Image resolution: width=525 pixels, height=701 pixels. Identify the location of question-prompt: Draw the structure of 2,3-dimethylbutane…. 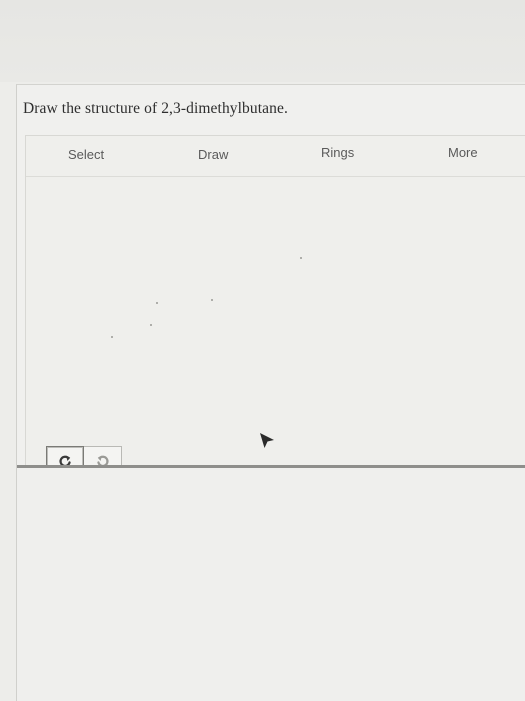
(155, 108).